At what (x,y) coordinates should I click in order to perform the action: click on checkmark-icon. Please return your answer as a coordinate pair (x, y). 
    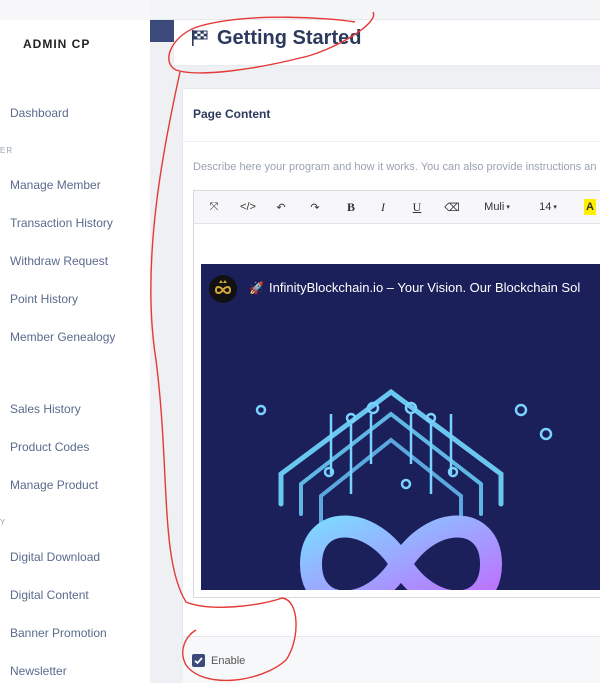
    Looking at the image, I should click on (198, 661).